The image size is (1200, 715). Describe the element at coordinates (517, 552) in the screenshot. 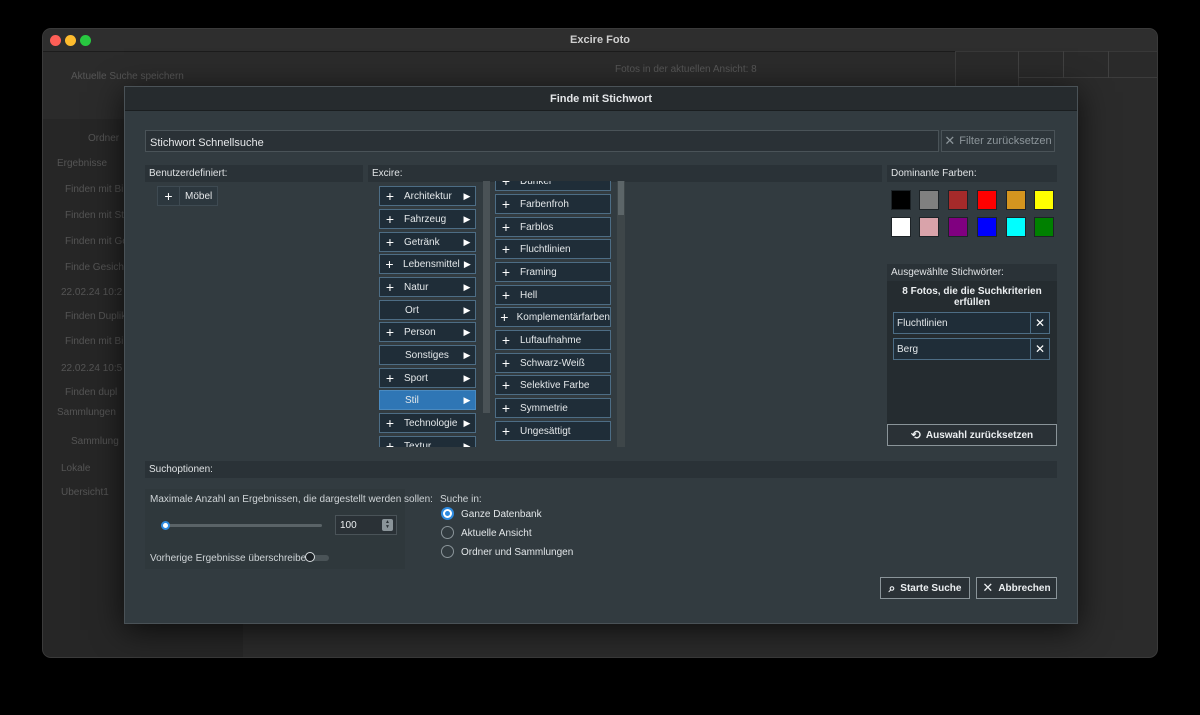

I see `radio-label: Ordner und Sammlungen` at that location.